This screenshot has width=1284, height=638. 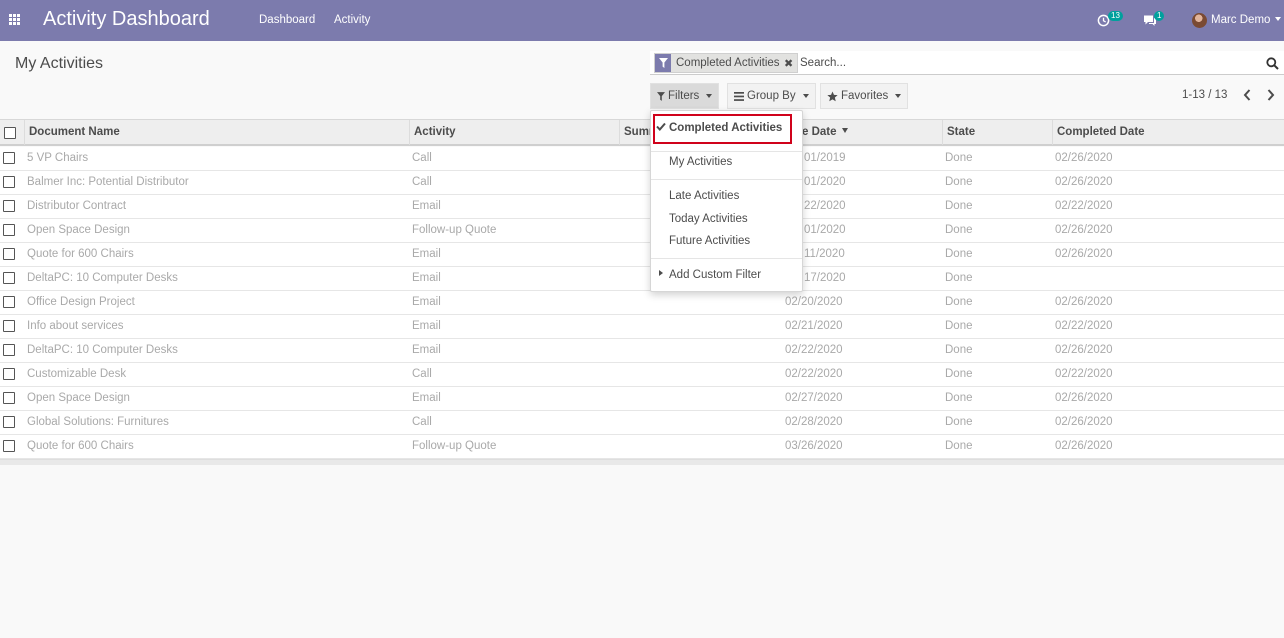 I want to click on user-menu: Marc Demo, so click(x=1238, y=21).